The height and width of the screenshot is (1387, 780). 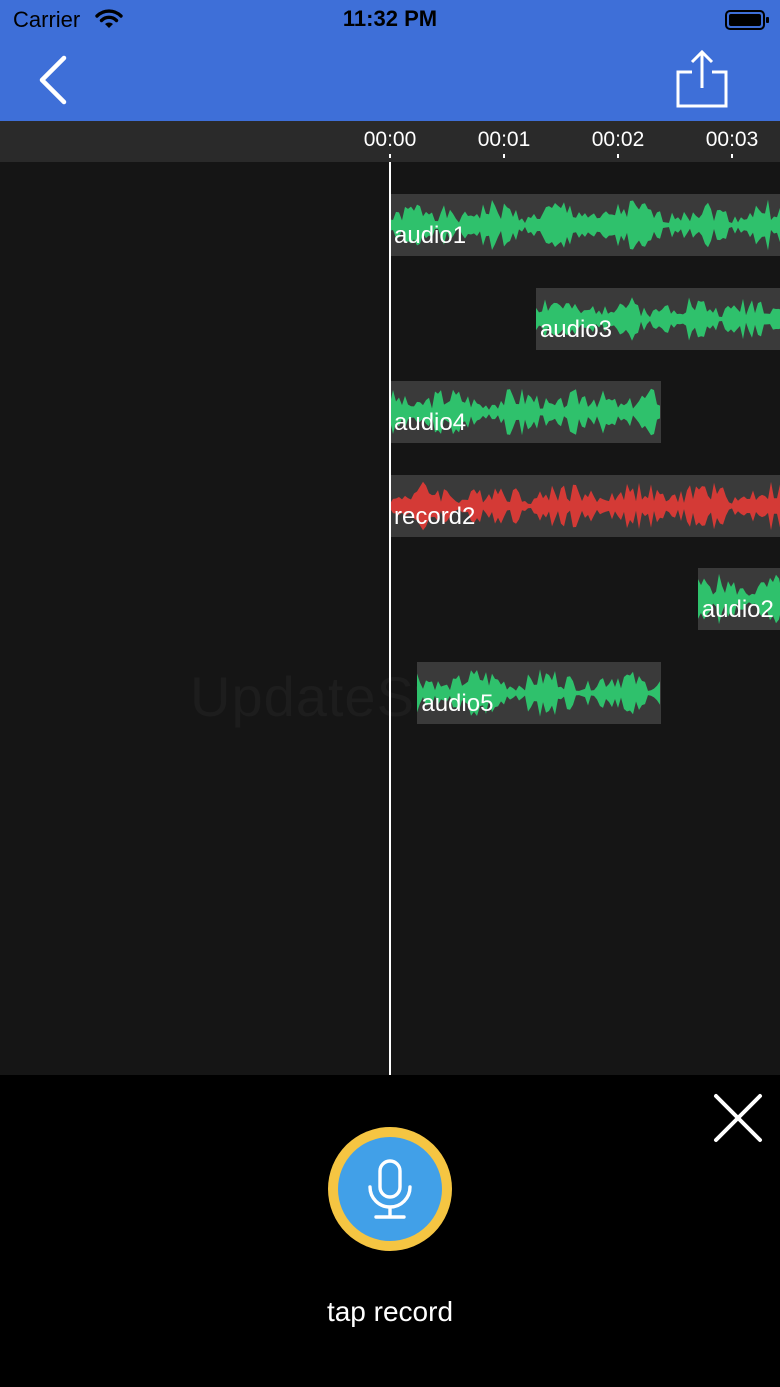 What do you see at coordinates (539, 693) in the screenshot?
I see `track-clip-audio5: audio5` at bounding box center [539, 693].